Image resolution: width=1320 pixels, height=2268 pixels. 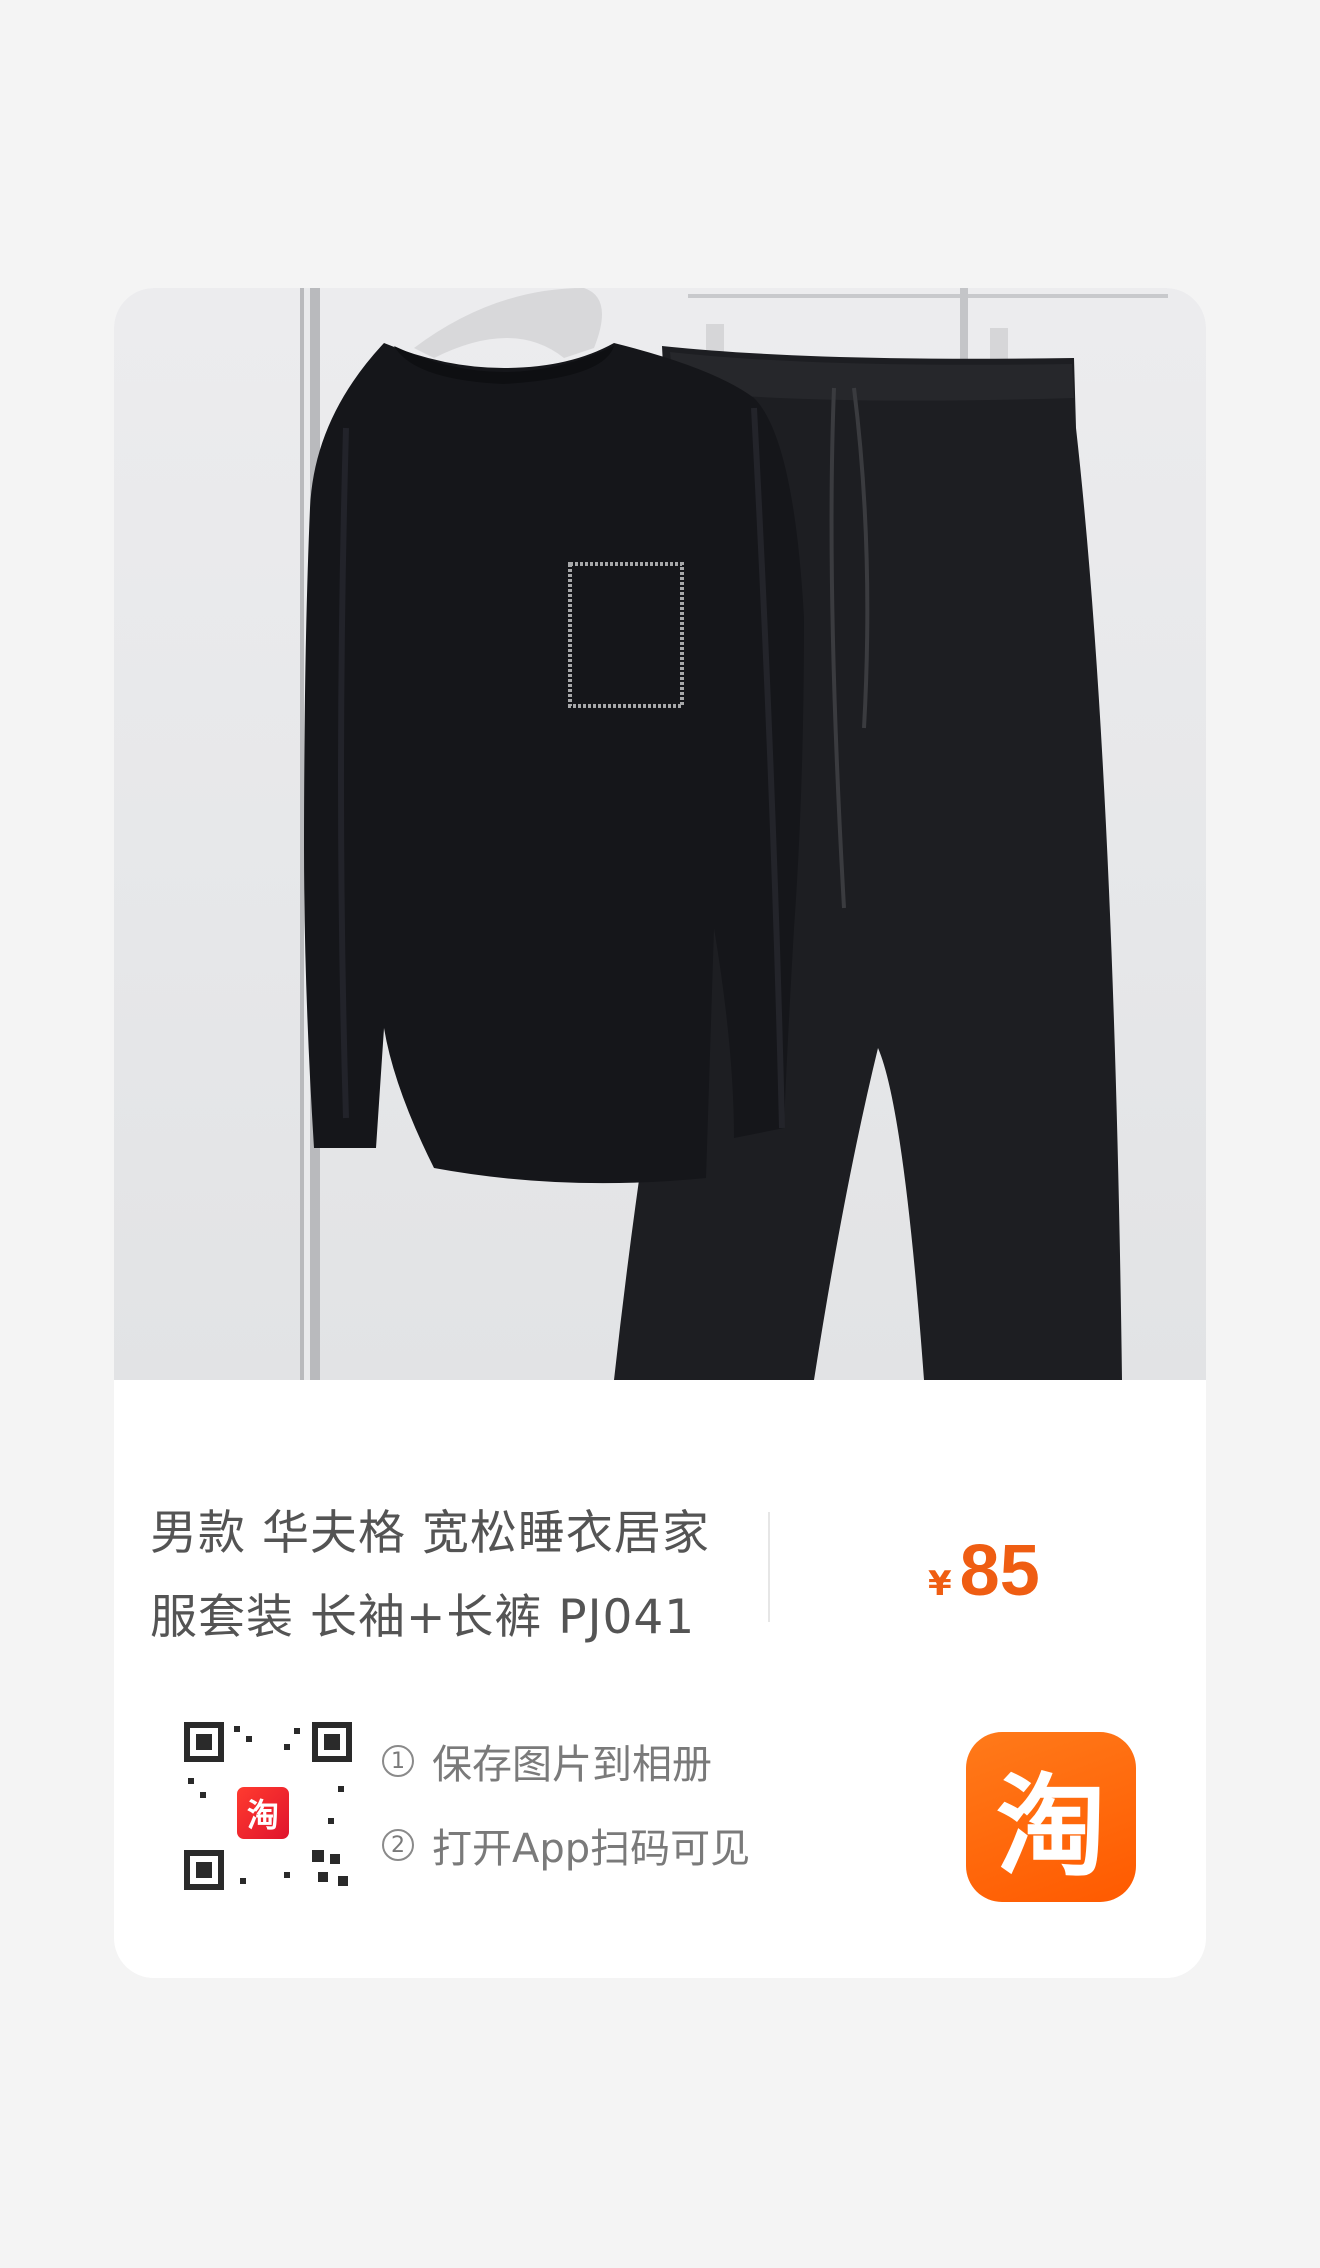 What do you see at coordinates (591, 1849) in the screenshot?
I see `step-label-2: 打开App扫码可见` at bounding box center [591, 1849].